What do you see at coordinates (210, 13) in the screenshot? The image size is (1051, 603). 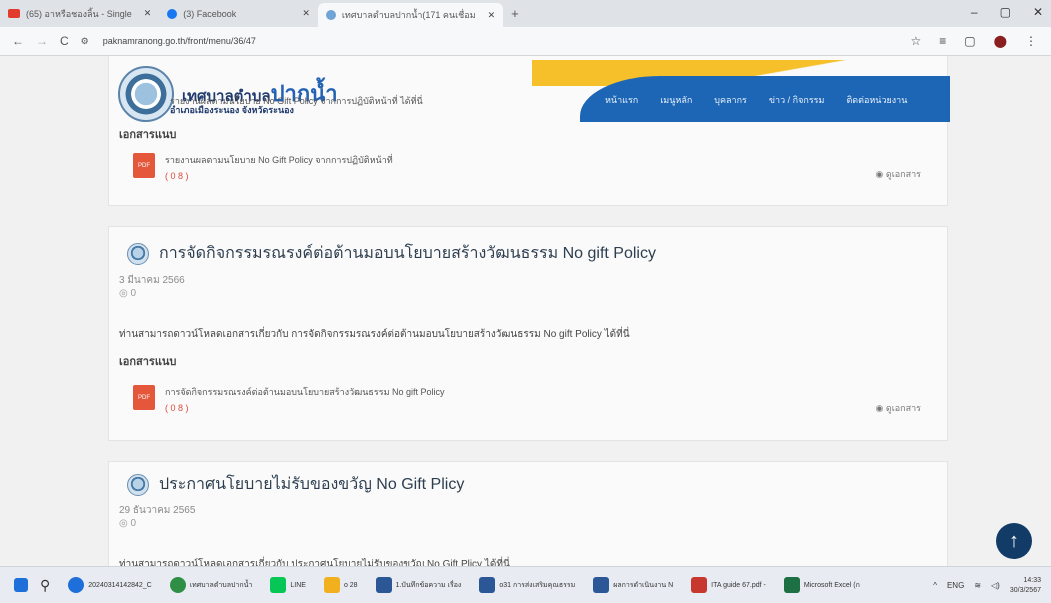 I see `tab-label: (3) Facebook` at bounding box center [210, 13].